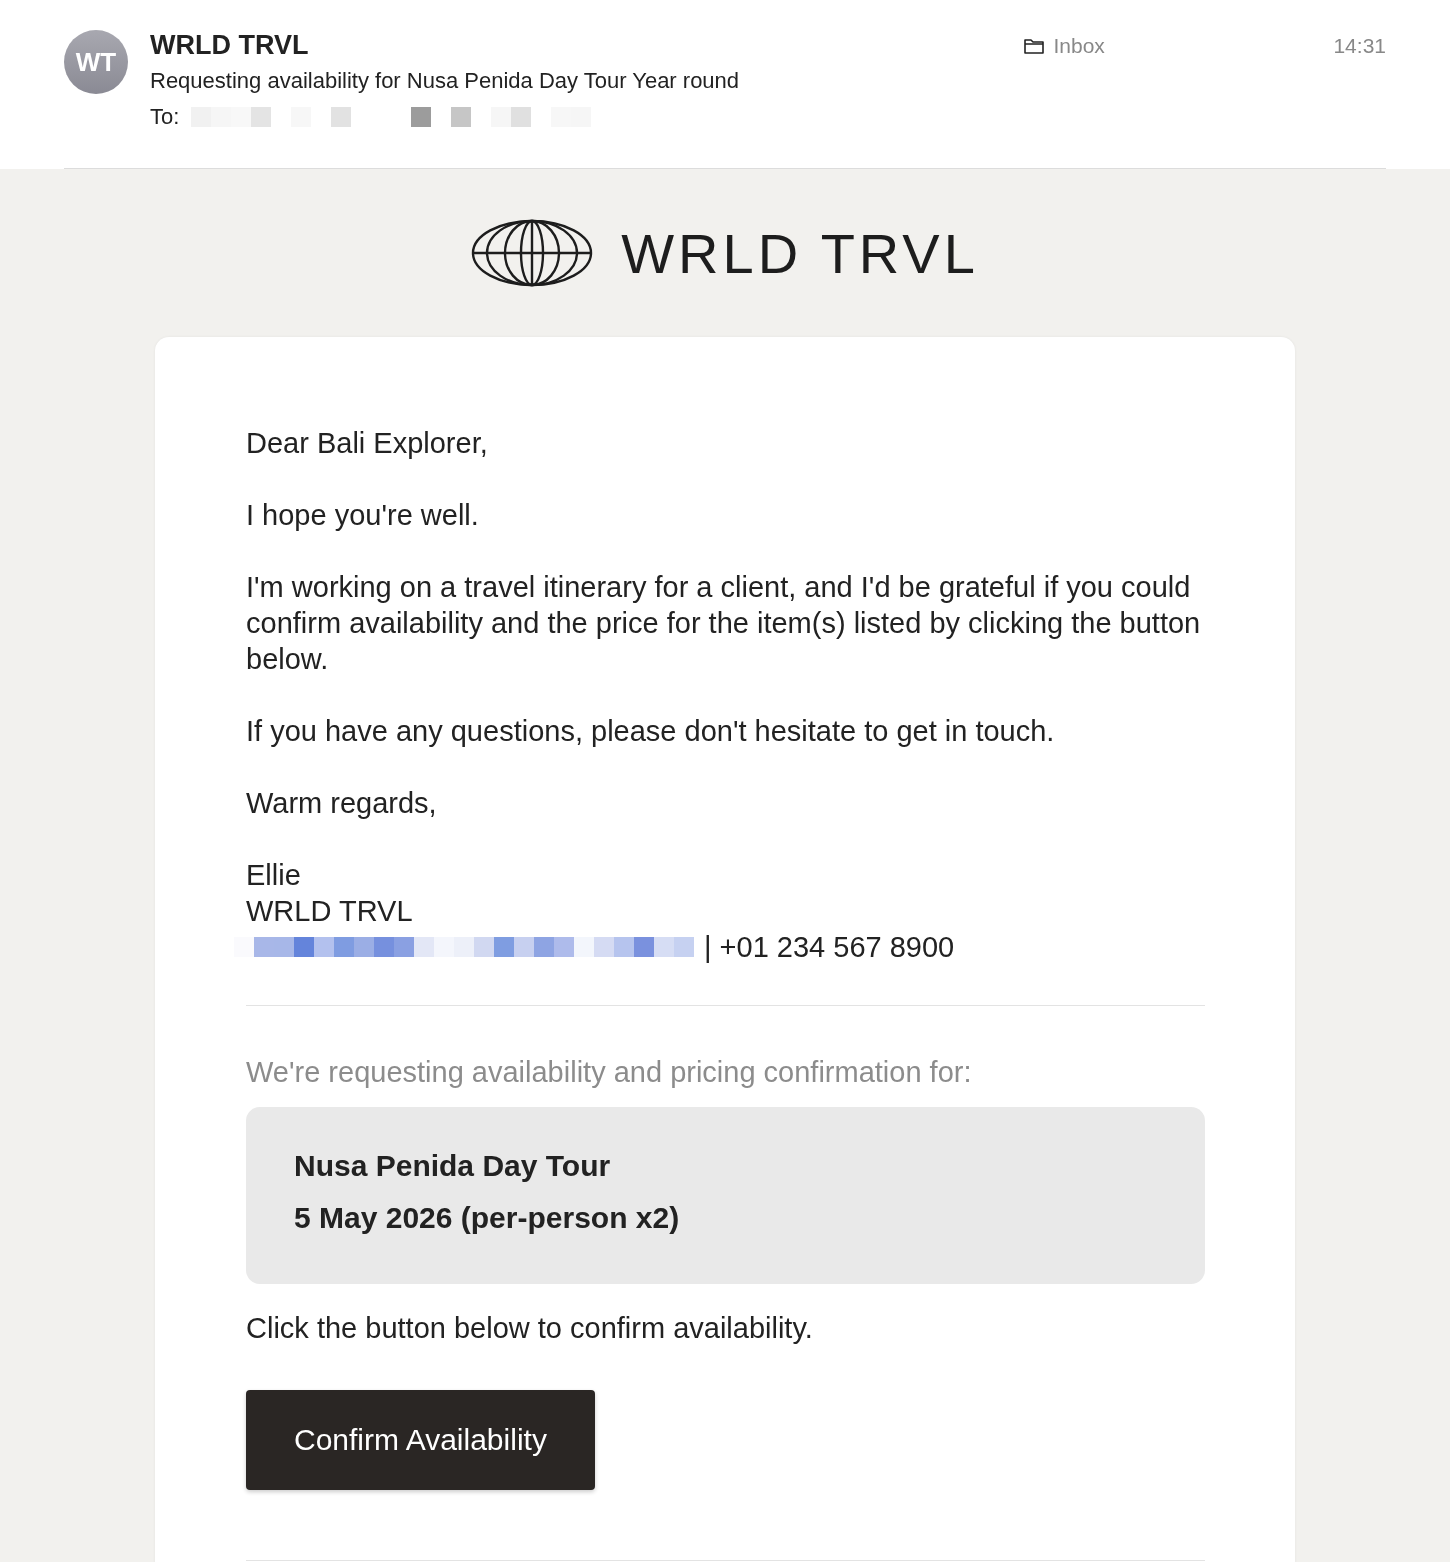 Image resolution: width=1450 pixels, height=1562 pixels. What do you see at coordinates (800, 253) in the screenshot?
I see `brand-wordmark: WRLD TRVL` at bounding box center [800, 253].